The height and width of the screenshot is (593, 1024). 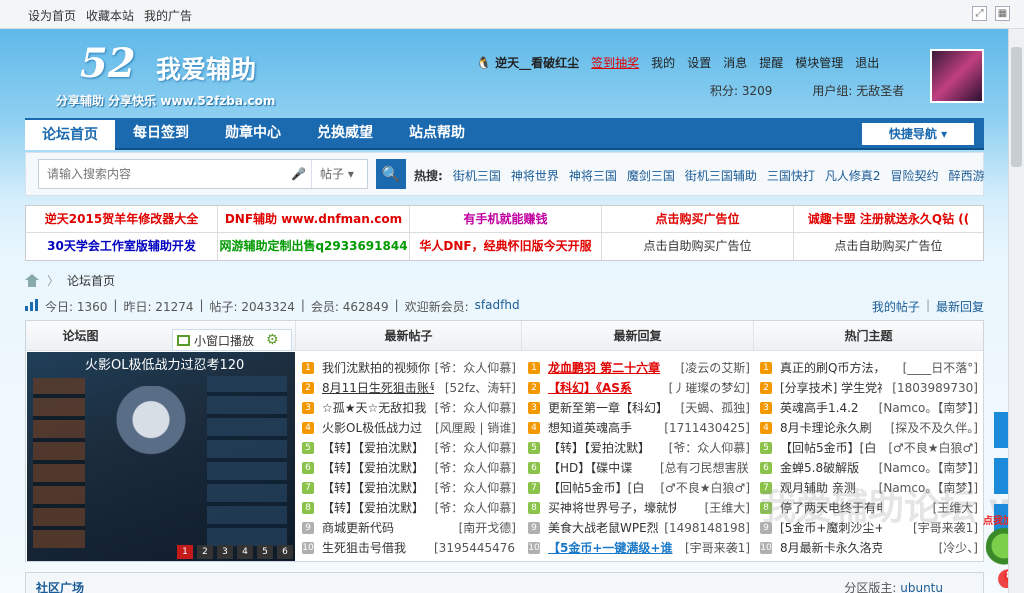 What do you see at coordinates (378, 428) in the screenshot?
I see `thread-title-link: 火影OL极低战力过` at bounding box center [378, 428].